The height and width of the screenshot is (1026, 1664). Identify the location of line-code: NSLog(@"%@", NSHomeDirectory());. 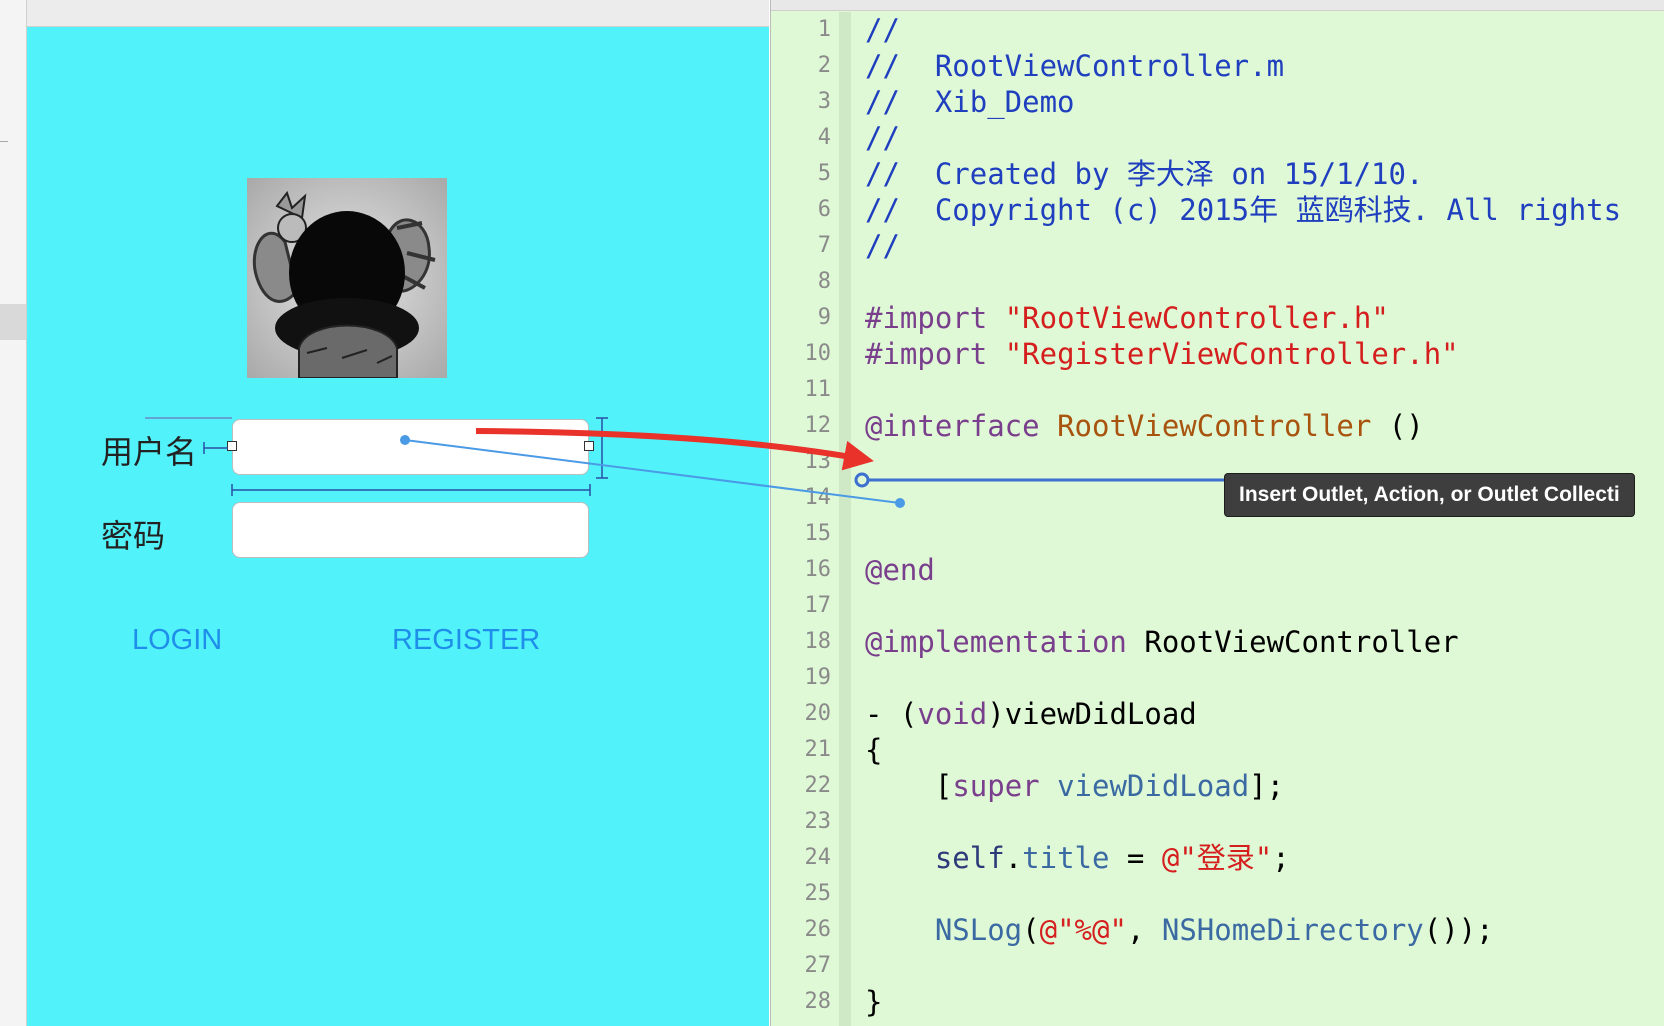
(1179, 930).